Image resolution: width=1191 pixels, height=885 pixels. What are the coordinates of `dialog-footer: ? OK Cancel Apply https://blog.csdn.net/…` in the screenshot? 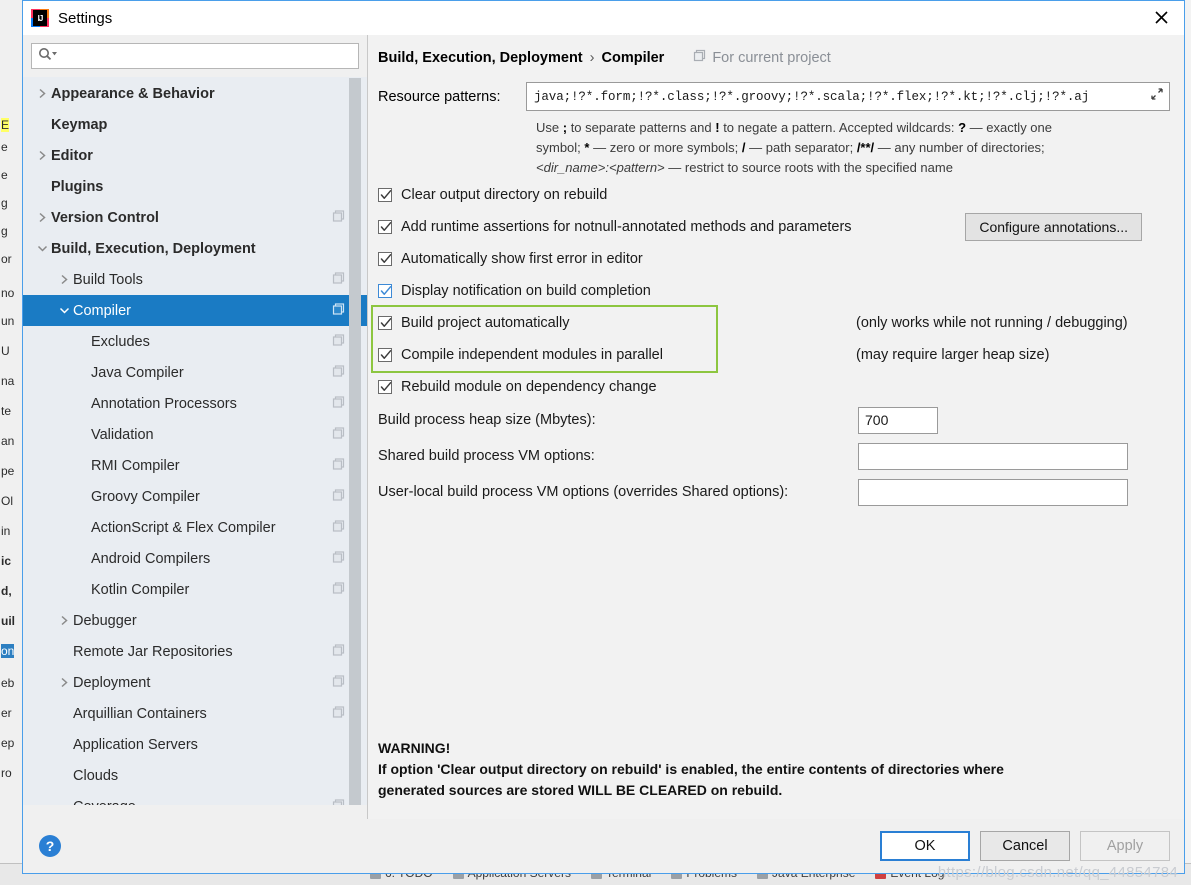 It's located at (603, 850).